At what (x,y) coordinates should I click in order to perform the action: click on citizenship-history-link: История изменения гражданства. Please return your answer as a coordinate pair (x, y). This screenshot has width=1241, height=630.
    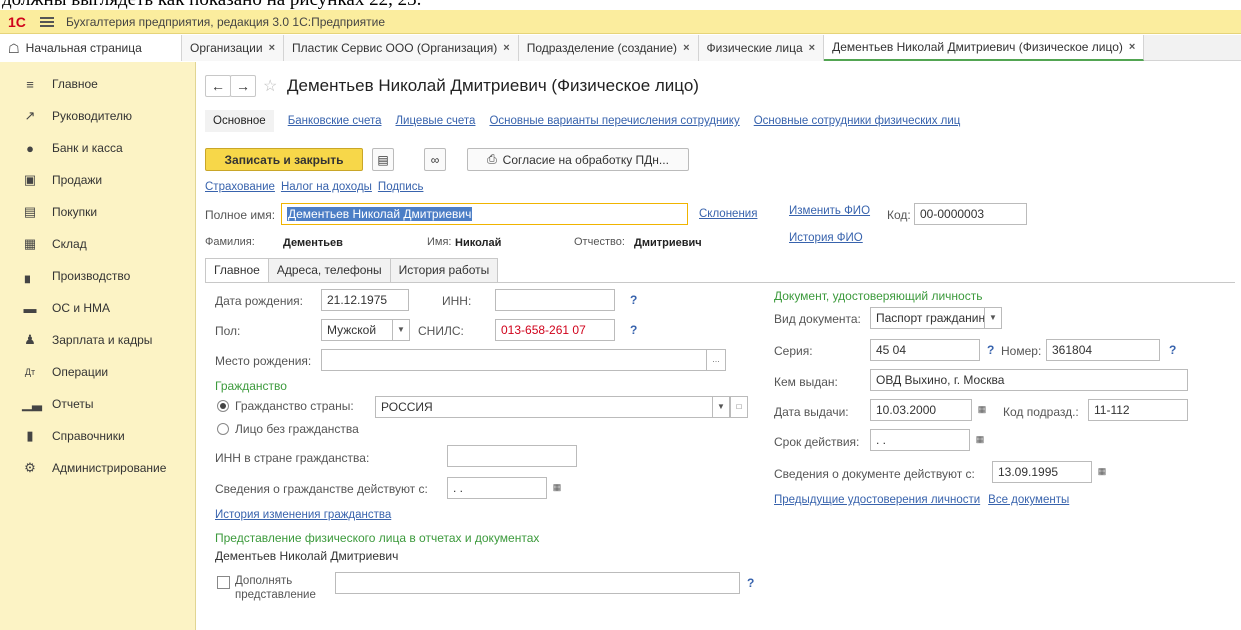
    Looking at the image, I should click on (303, 515).